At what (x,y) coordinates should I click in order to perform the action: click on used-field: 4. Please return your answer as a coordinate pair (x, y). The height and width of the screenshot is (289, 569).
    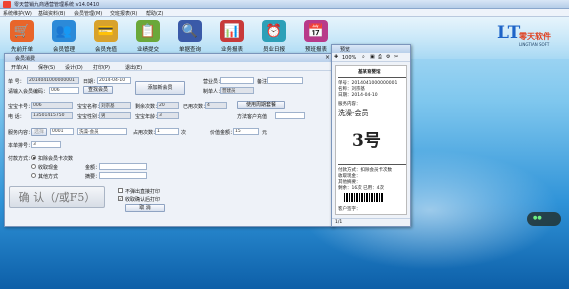
    Looking at the image, I should click on (216, 105).